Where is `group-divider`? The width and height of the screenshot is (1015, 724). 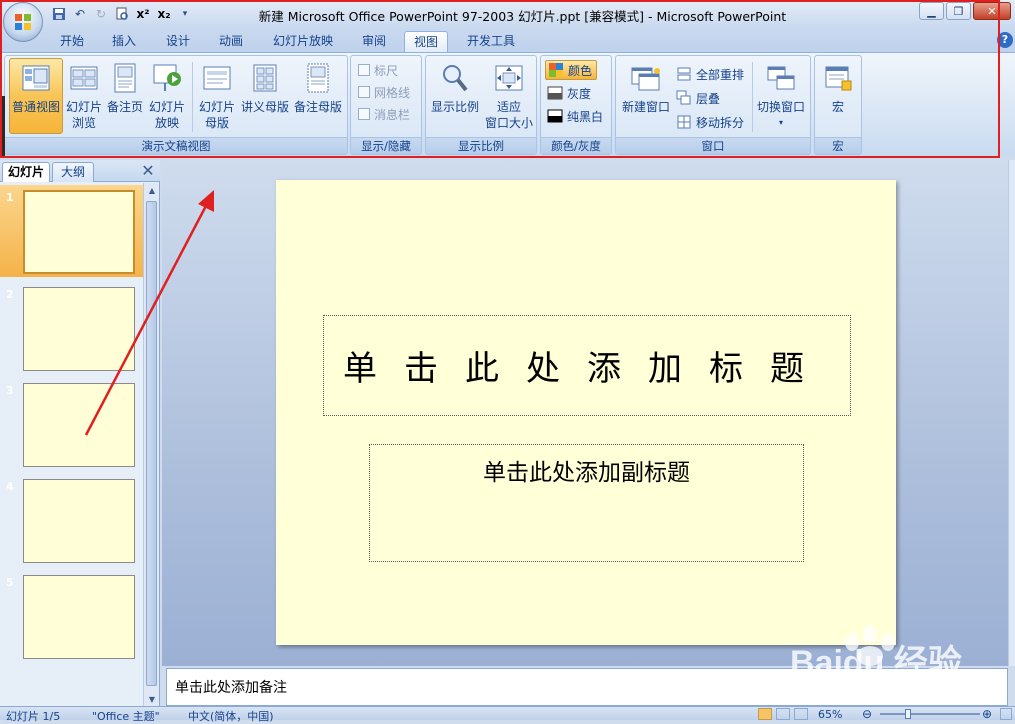
group-divider is located at coordinates (752, 97).